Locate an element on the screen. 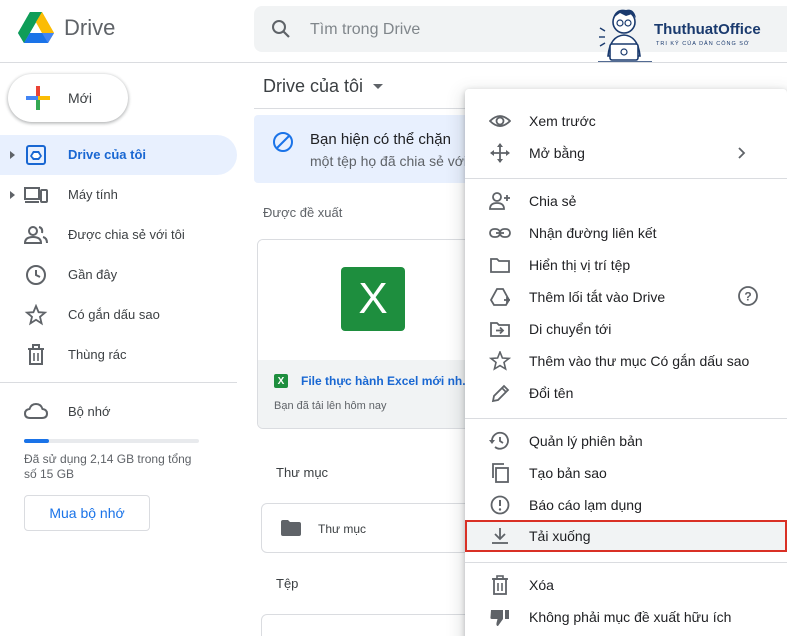  sidebar-item-shared: Được chia sẻ với tôi is located at coordinates (118, 235).